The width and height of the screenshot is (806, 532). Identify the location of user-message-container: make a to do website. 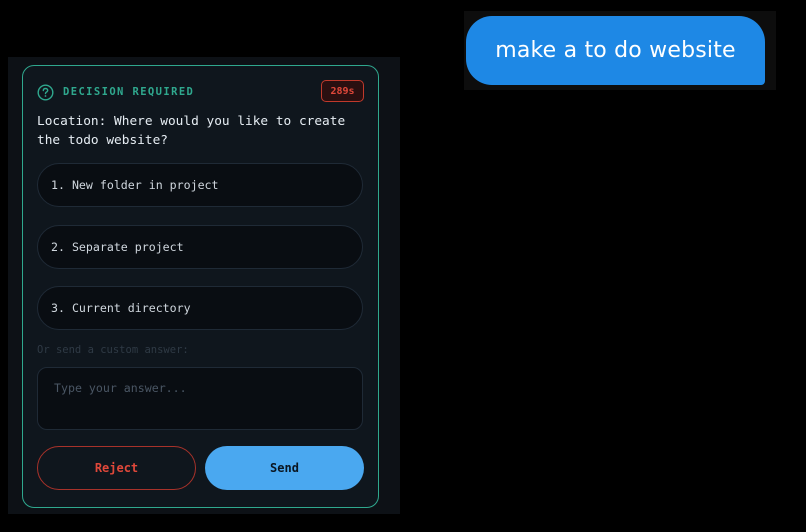
(620, 50).